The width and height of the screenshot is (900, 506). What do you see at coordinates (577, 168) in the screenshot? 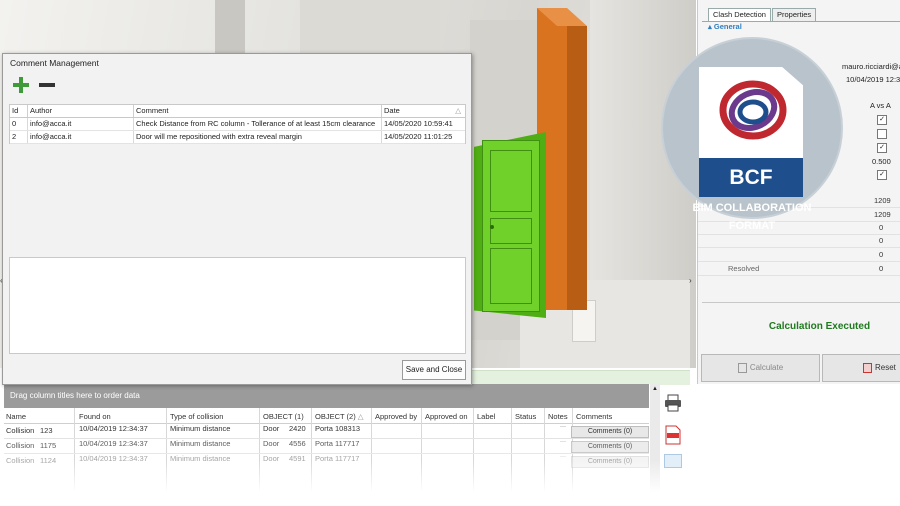
I see `rc-column-side` at bounding box center [577, 168].